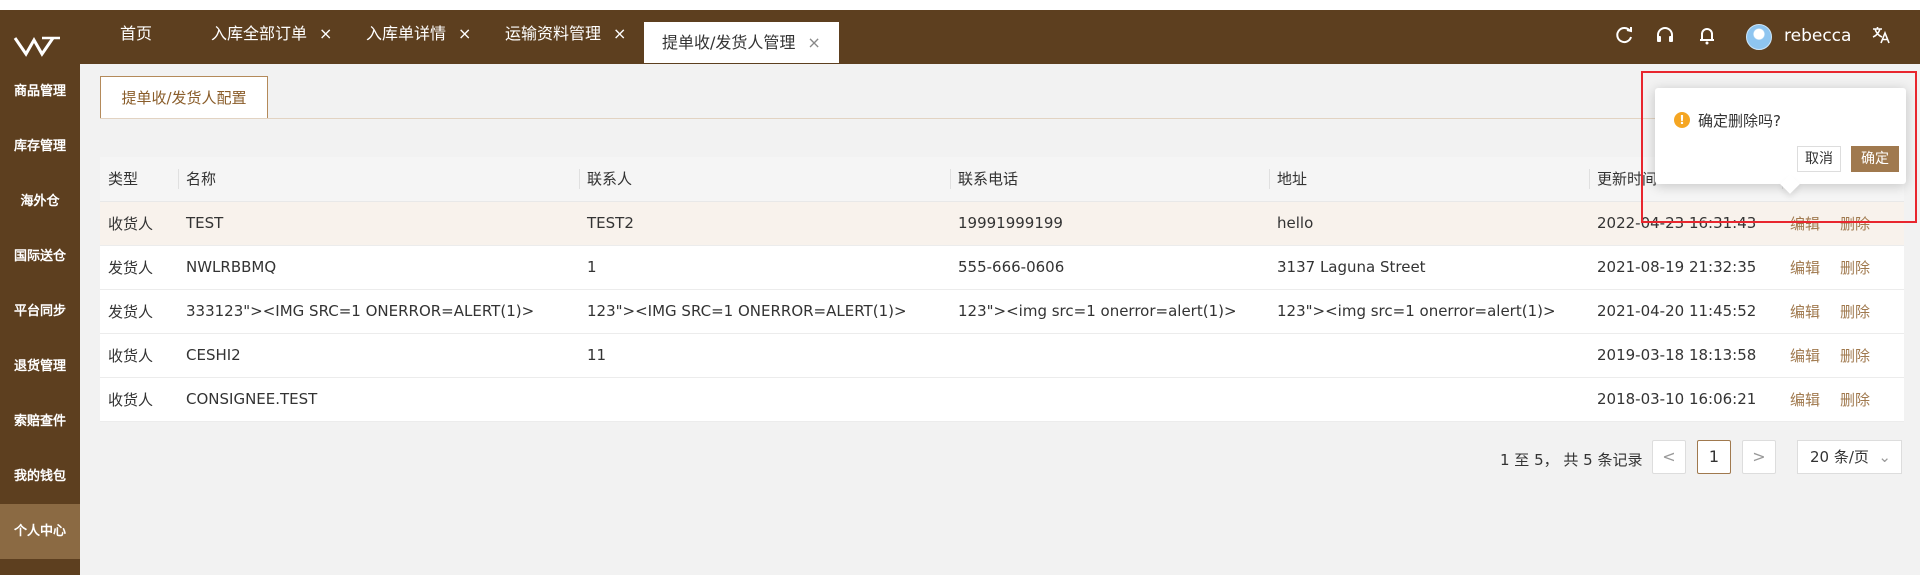  Describe the element at coordinates (1002, 118) in the screenshot. I see `subtab-divider` at that location.